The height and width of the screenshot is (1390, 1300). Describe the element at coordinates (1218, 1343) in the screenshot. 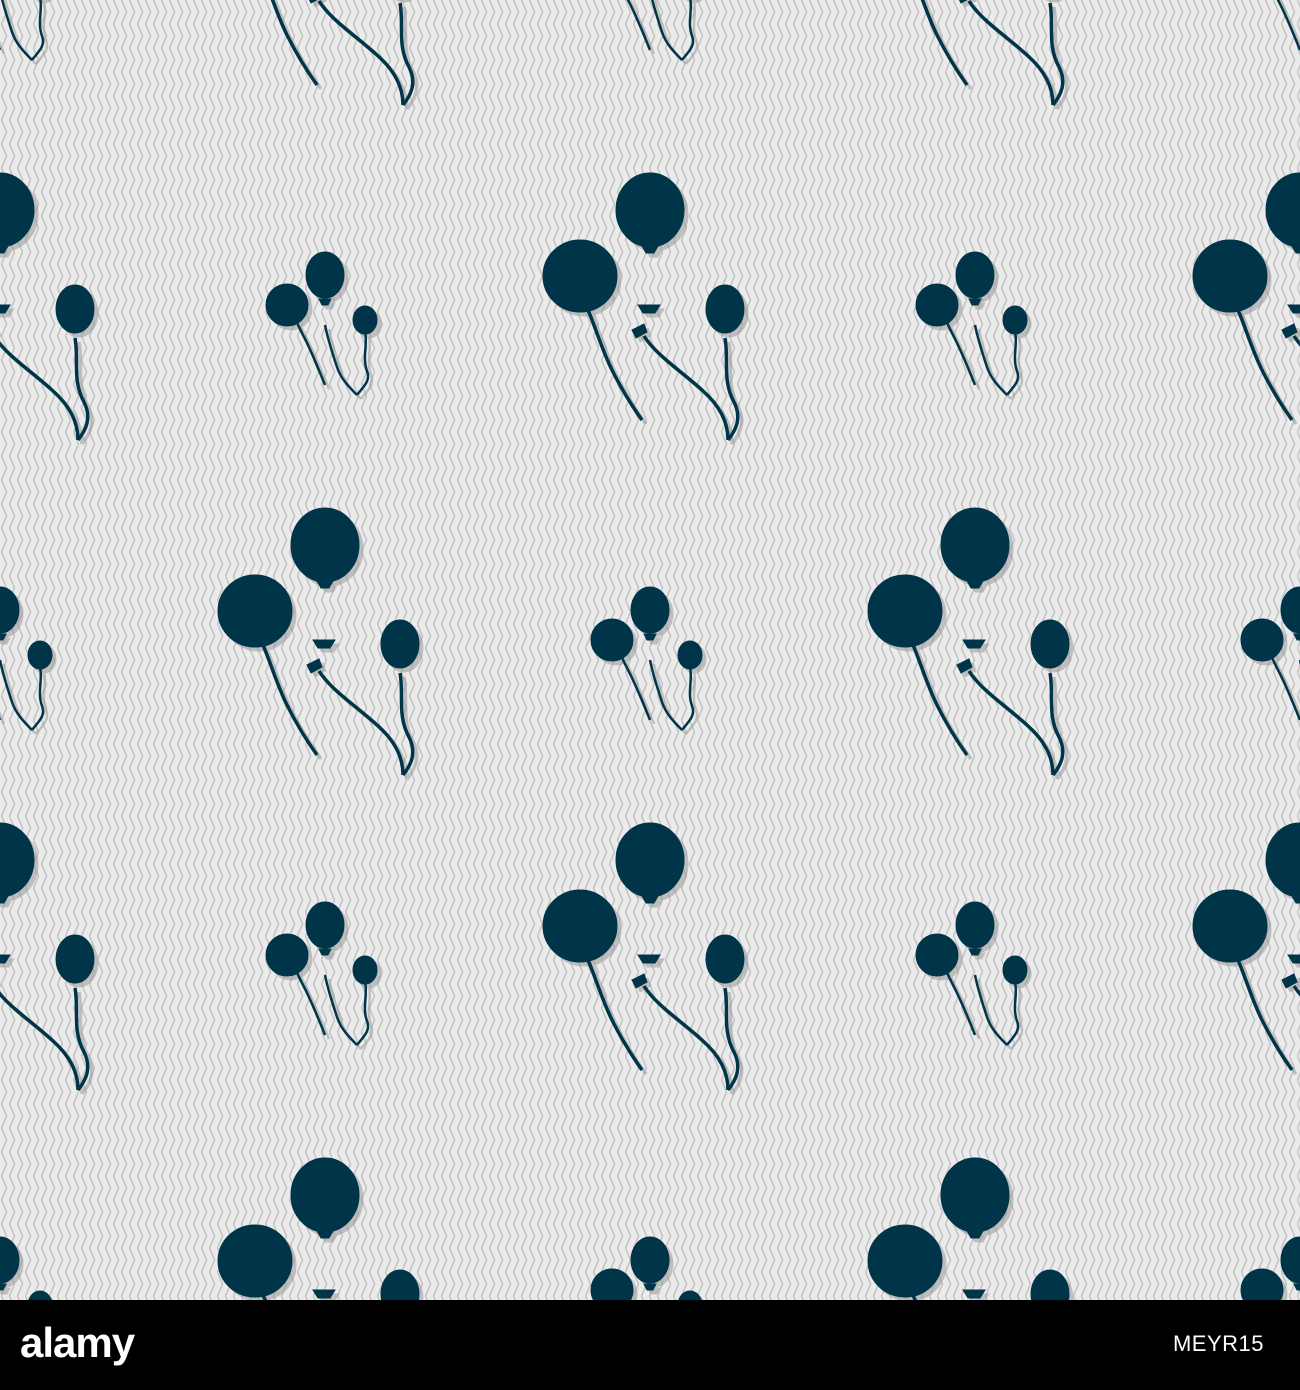

I see `image-id: MEYR15` at that location.